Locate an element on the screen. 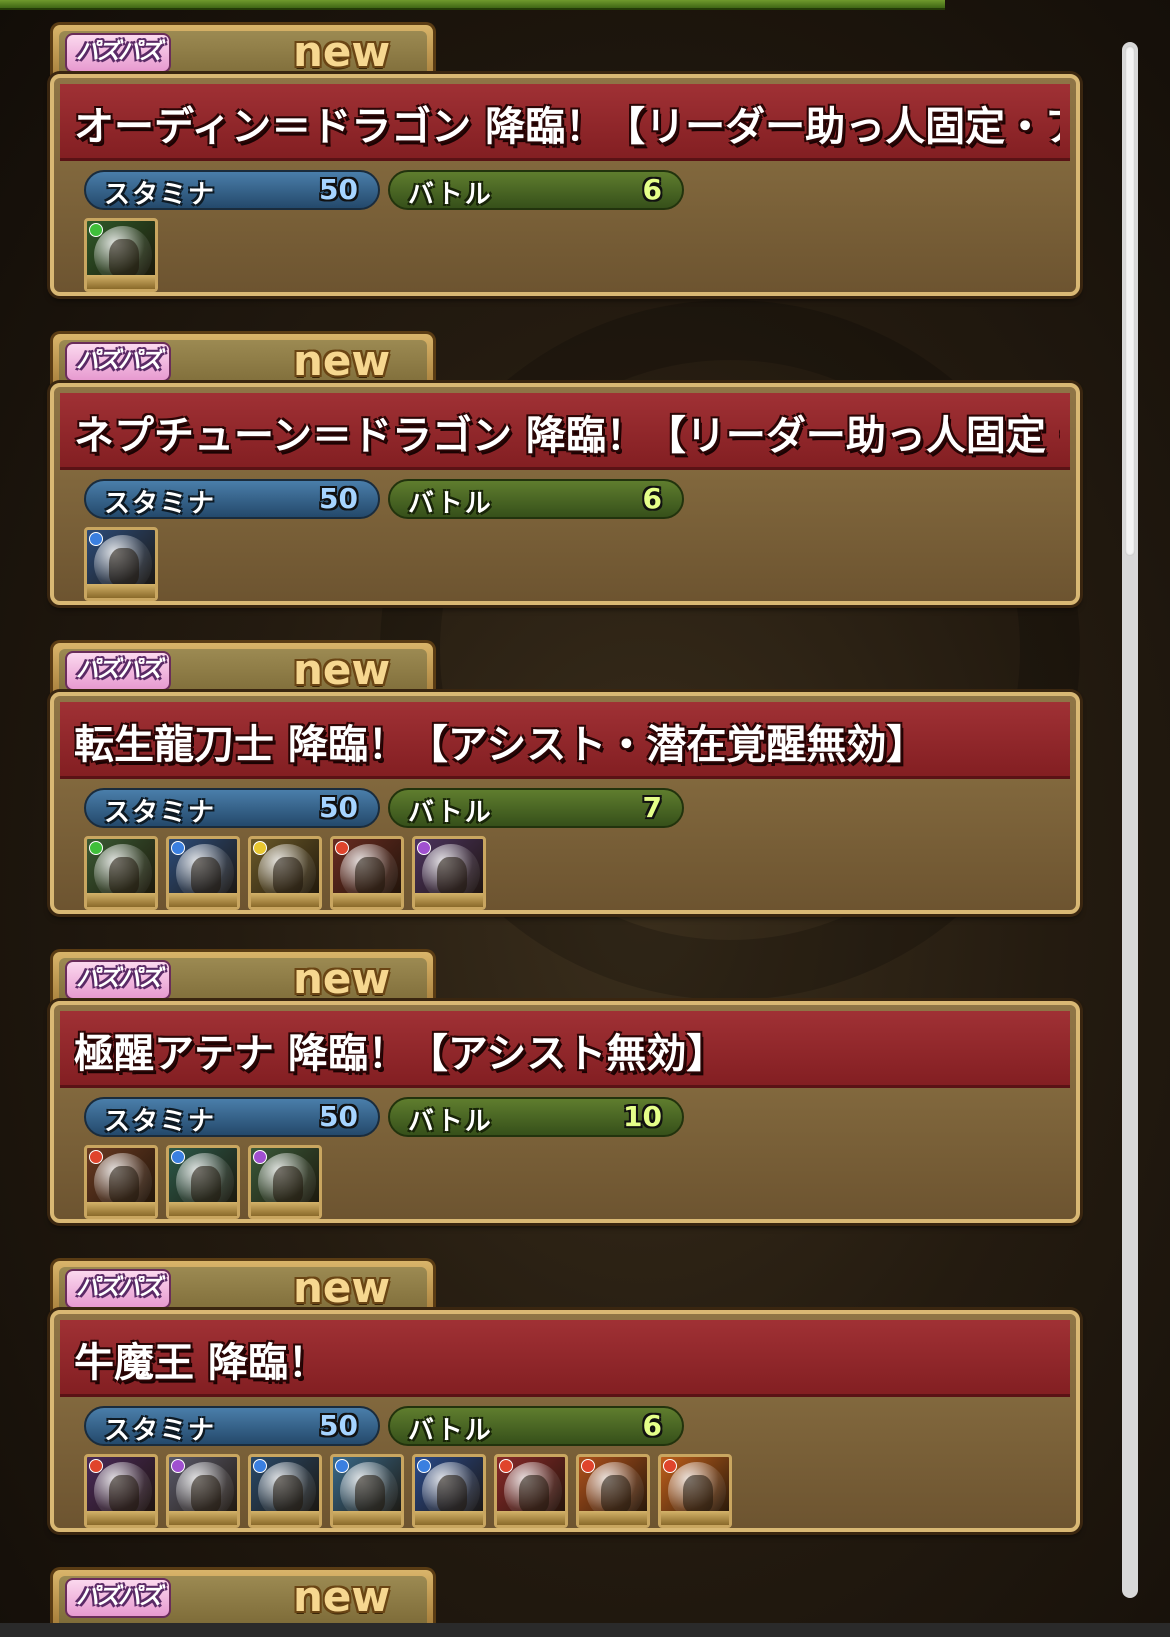 This screenshot has width=1170, height=1637. dungeon-title-bar: 極醒アテナ 降臨！【アシスト無効】 is located at coordinates (565, 1049).